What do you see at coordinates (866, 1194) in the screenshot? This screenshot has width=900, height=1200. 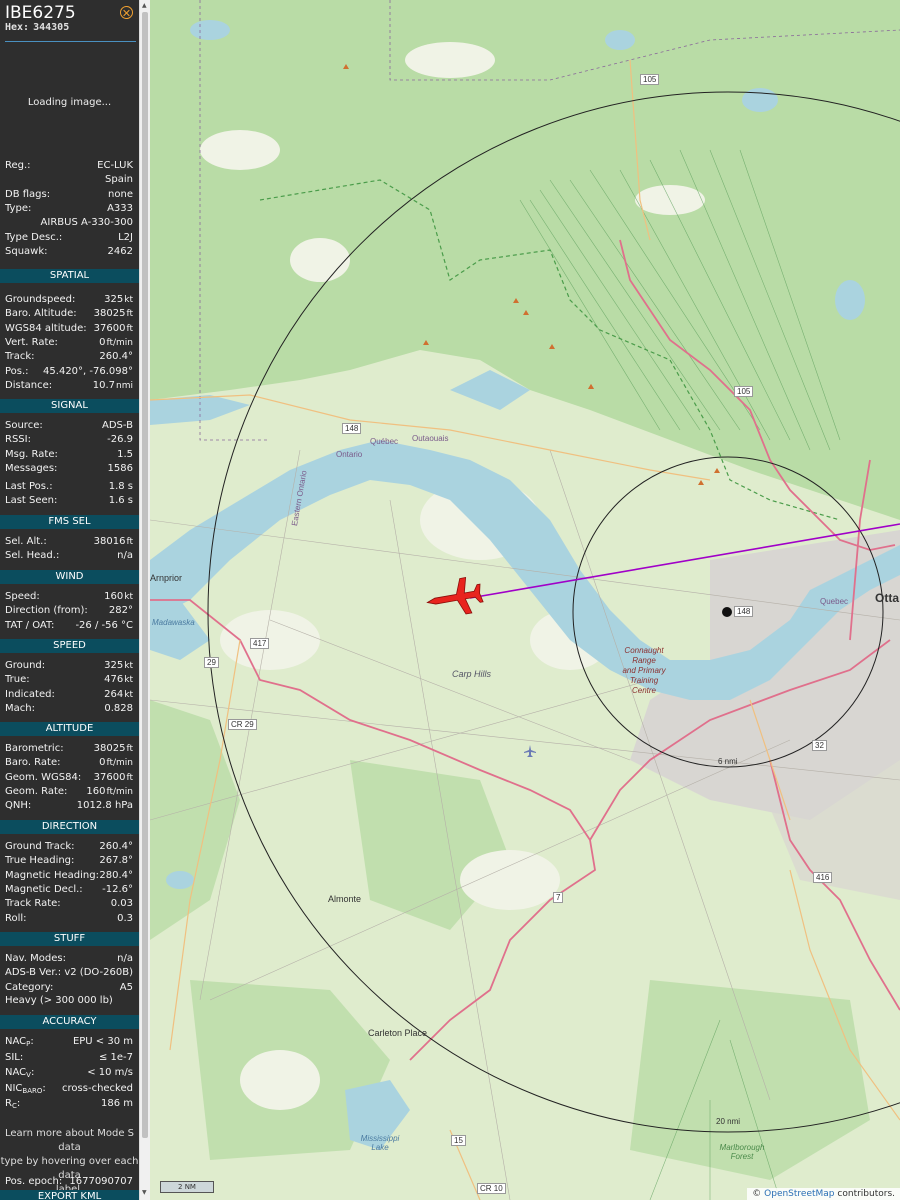 I see `attribution-suffix: contributors.` at bounding box center [866, 1194].